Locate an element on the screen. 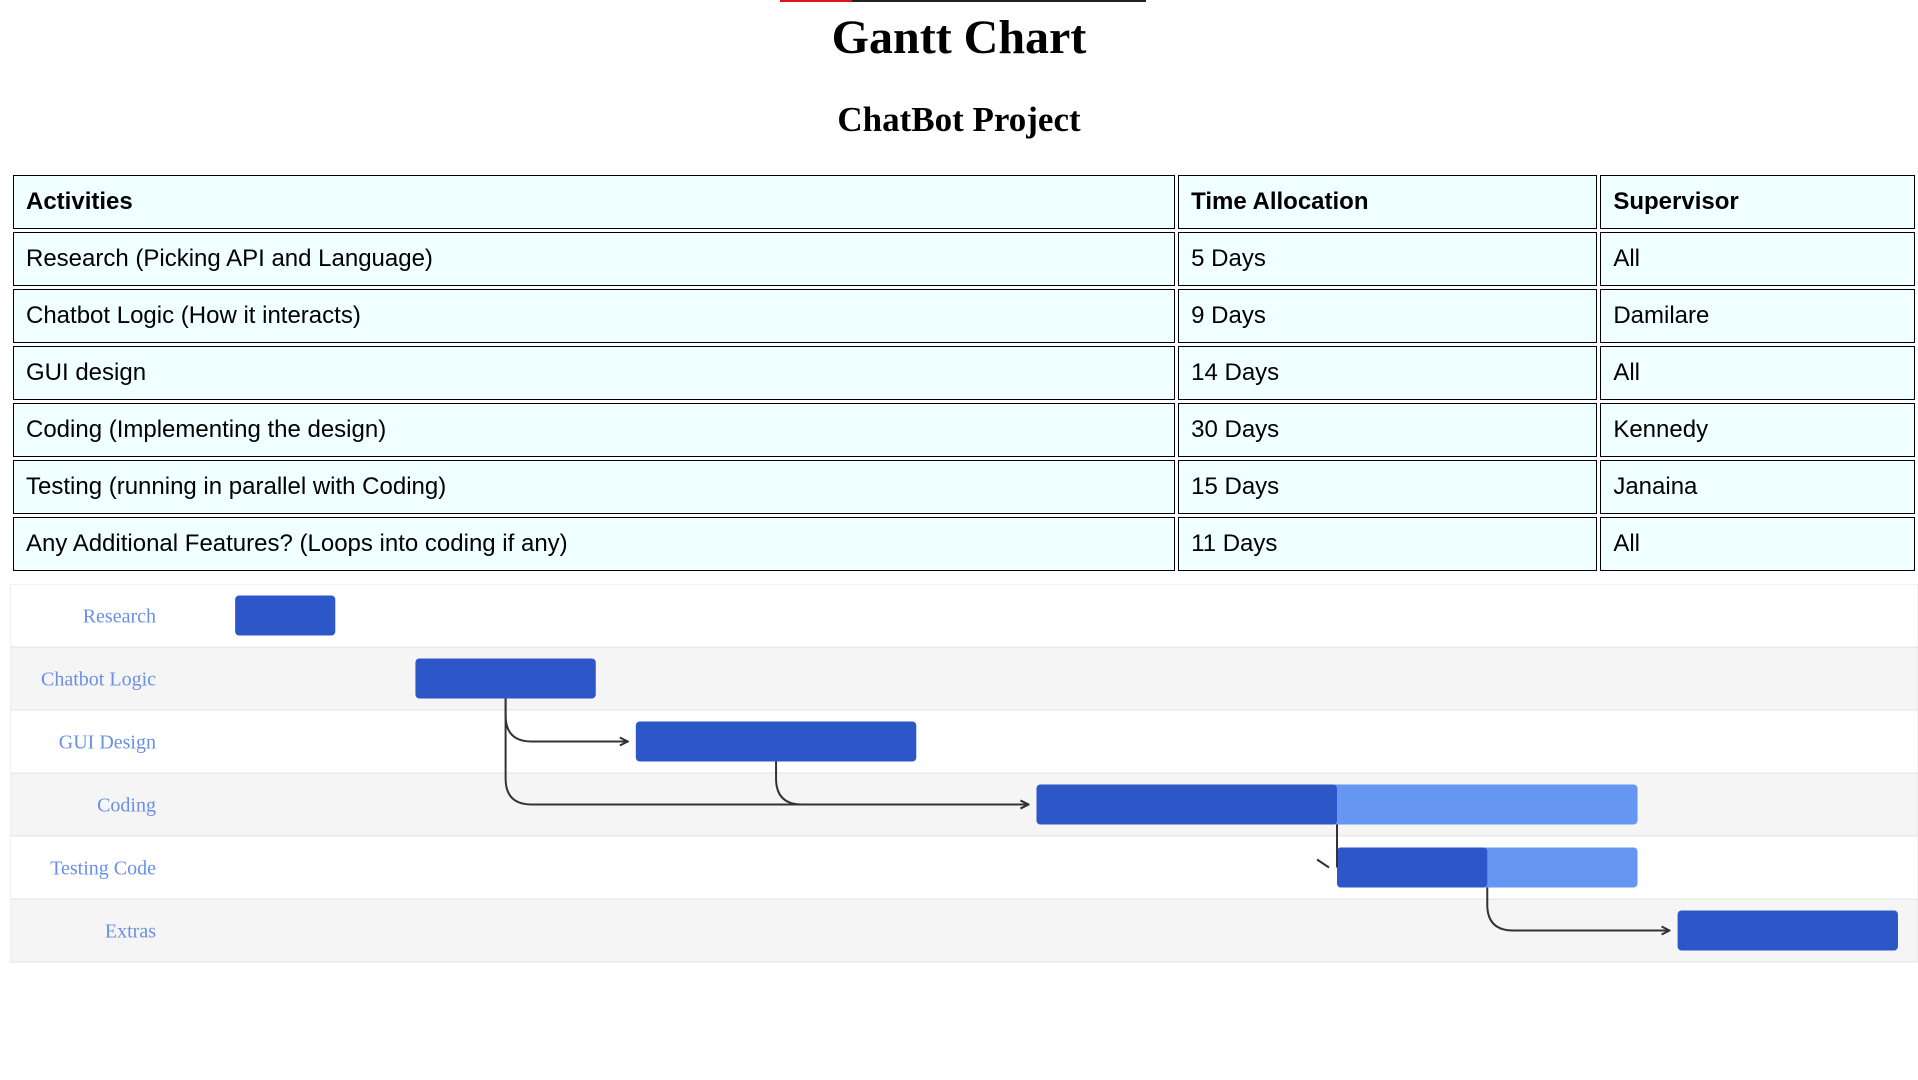 This screenshot has height=1080, width=1918. gantt-row-label: Coding is located at coordinates (126, 806).